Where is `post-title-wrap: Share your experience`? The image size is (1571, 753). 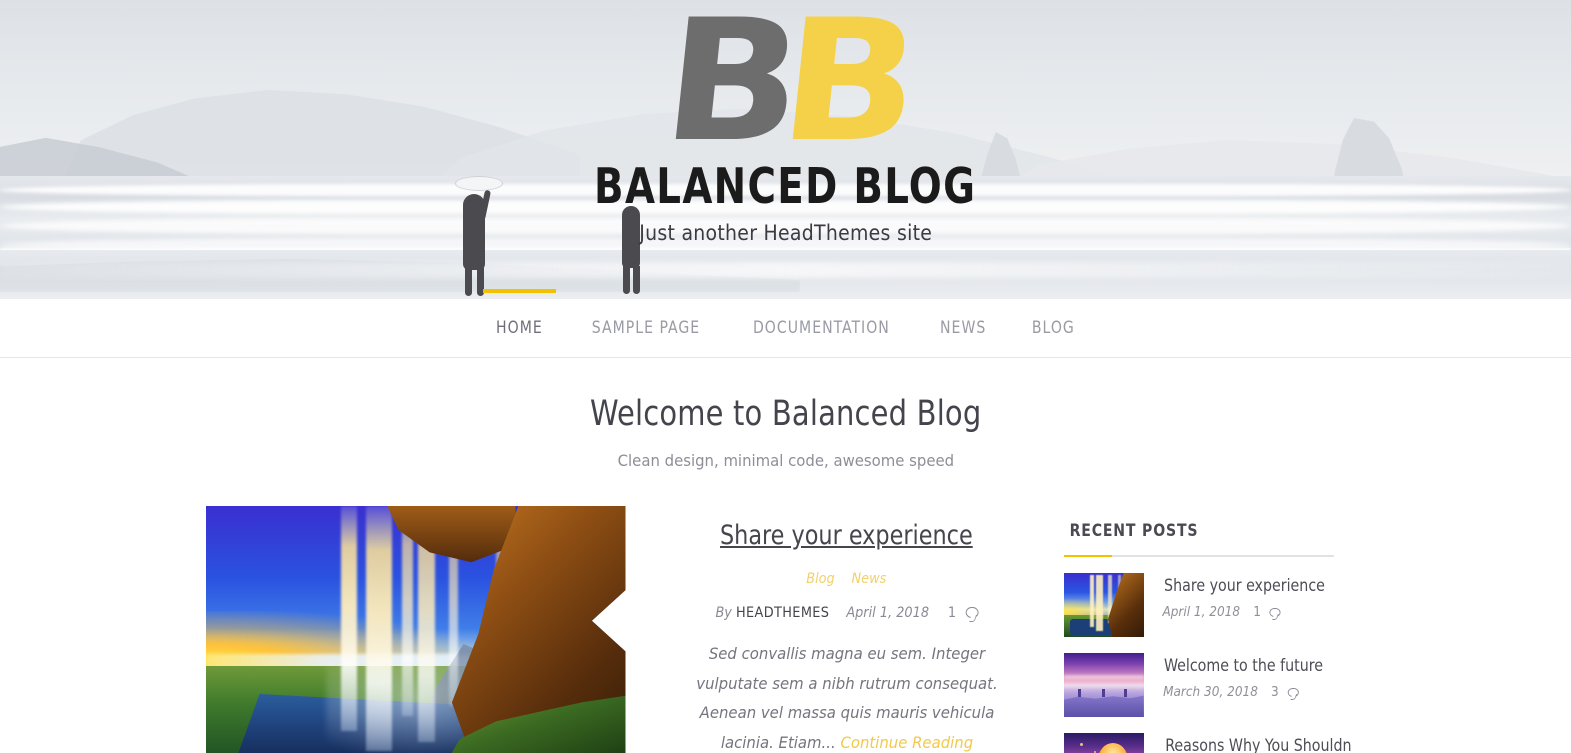 post-title-wrap: Share your experience is located at coordinates (847, 528).